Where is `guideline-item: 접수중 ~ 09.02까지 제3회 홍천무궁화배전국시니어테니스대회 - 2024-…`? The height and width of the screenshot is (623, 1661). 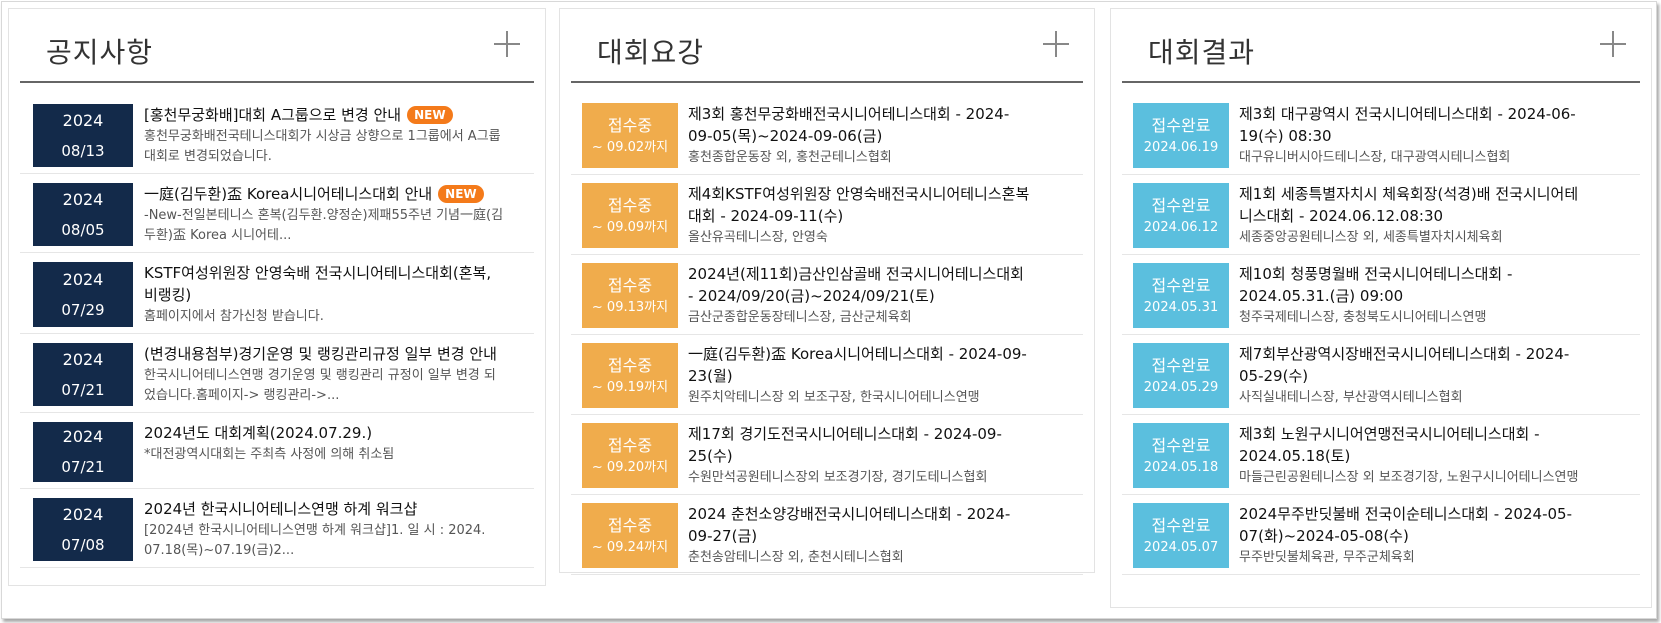
guideline-item: 접수중 ~ 09.02까지 제3회 홍천무궁화배전국시니어테니스대회 - 2024-… is located at coordinates (827, 135).